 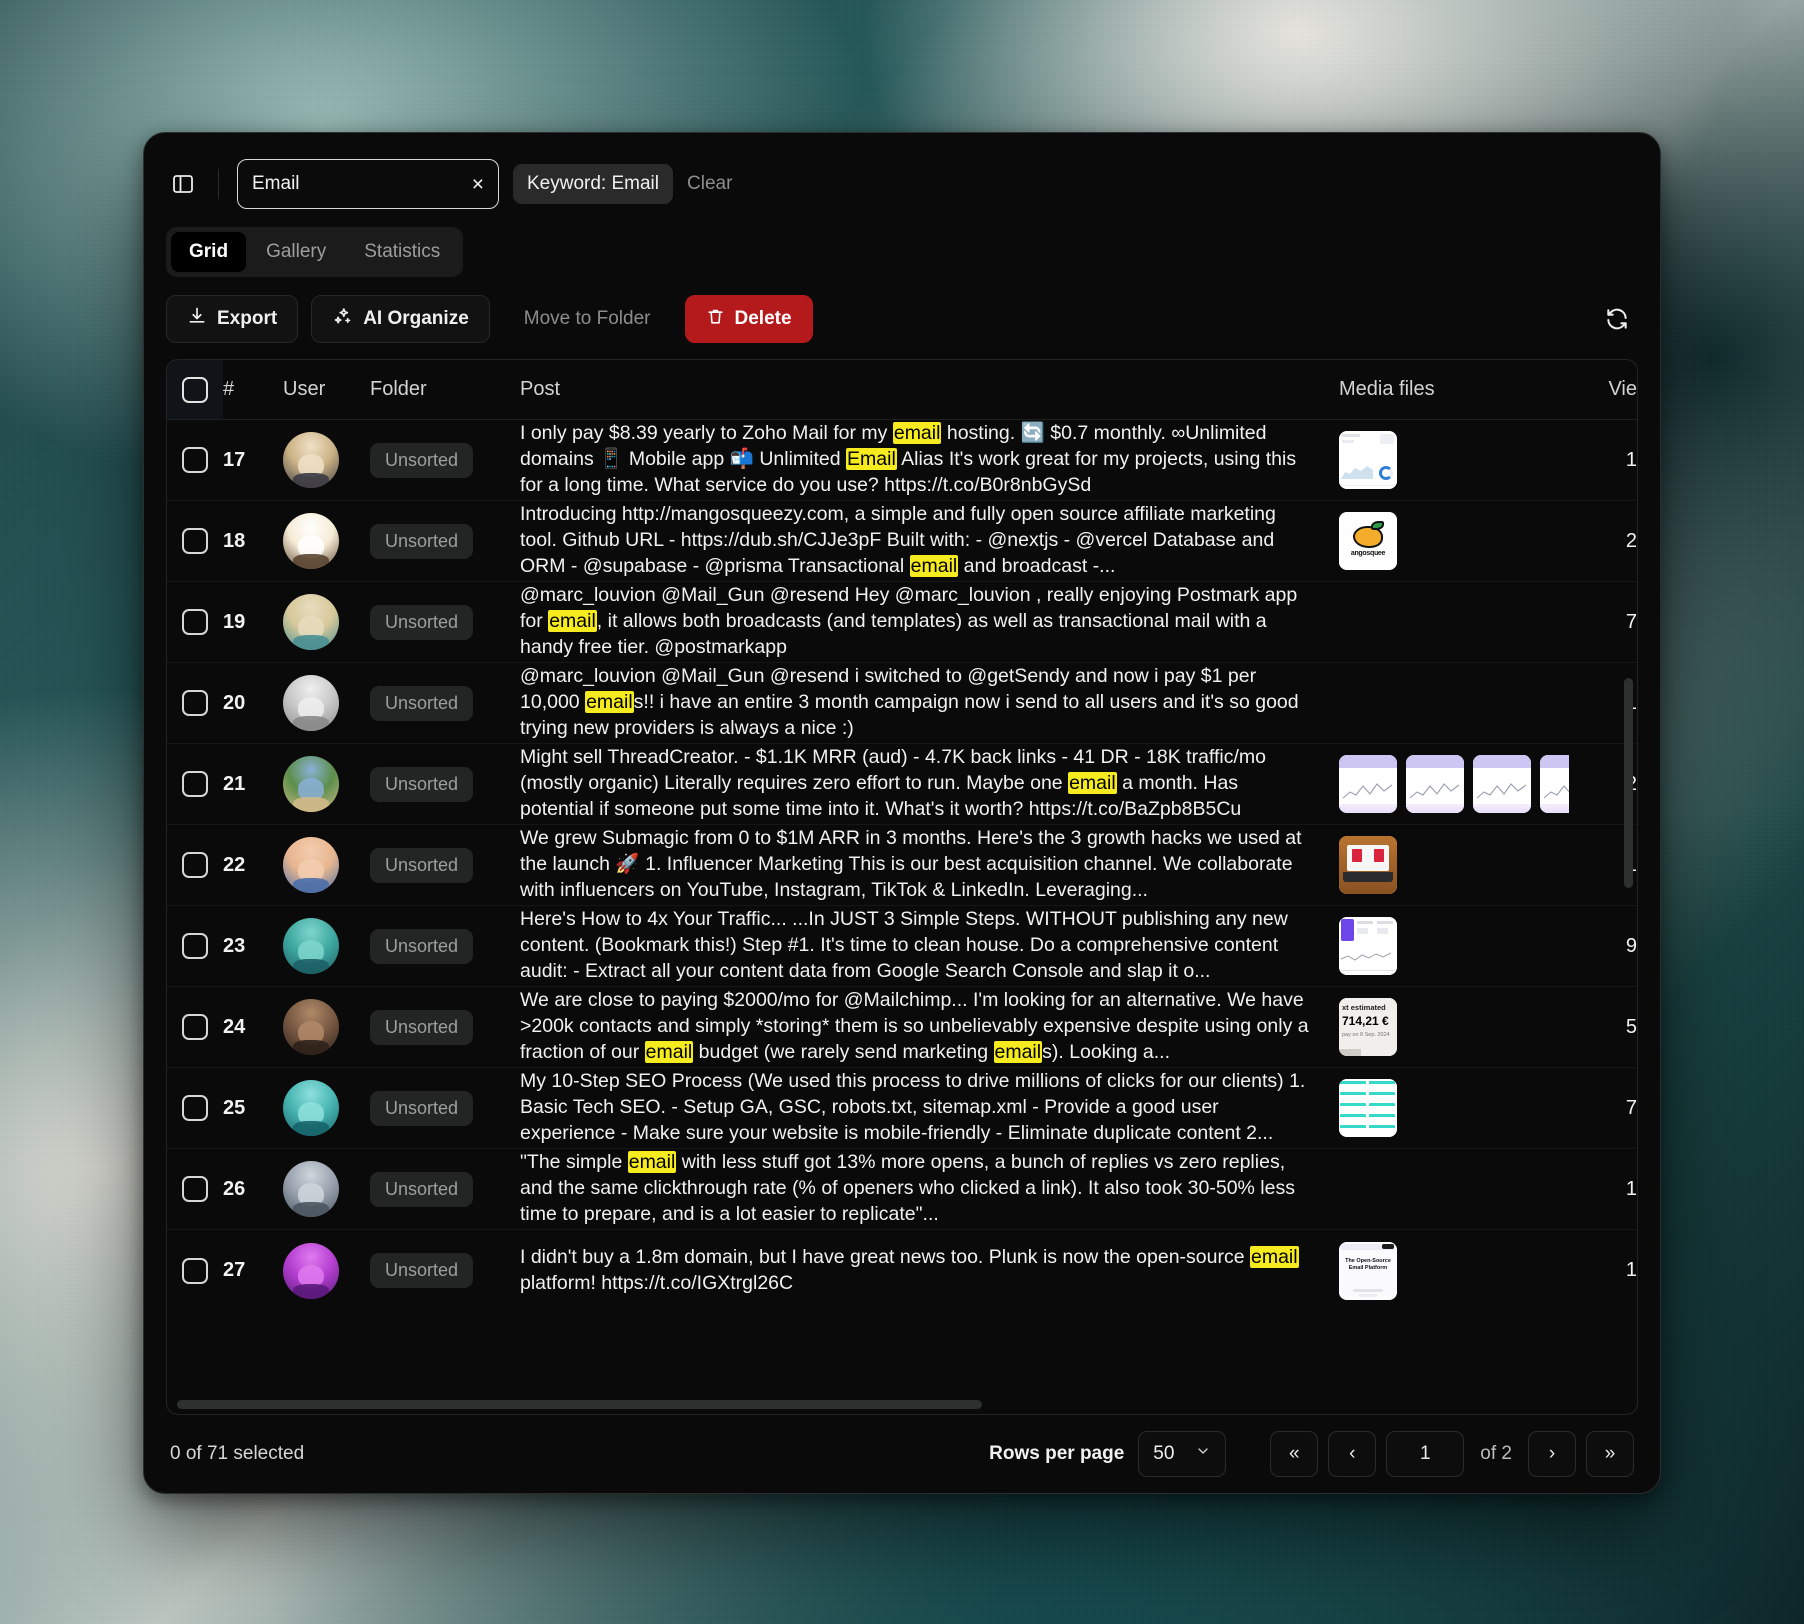 I want to click on current-page-input: 1, so click(x=1425, y=1454).